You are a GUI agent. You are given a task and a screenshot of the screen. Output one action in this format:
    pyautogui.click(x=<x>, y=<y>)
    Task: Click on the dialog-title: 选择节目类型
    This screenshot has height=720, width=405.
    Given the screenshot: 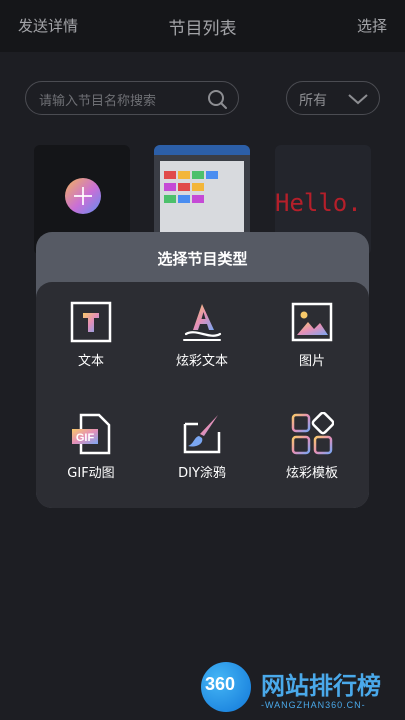 What is the action you would take?
    pyautogui.click(x=202, y=259)
    